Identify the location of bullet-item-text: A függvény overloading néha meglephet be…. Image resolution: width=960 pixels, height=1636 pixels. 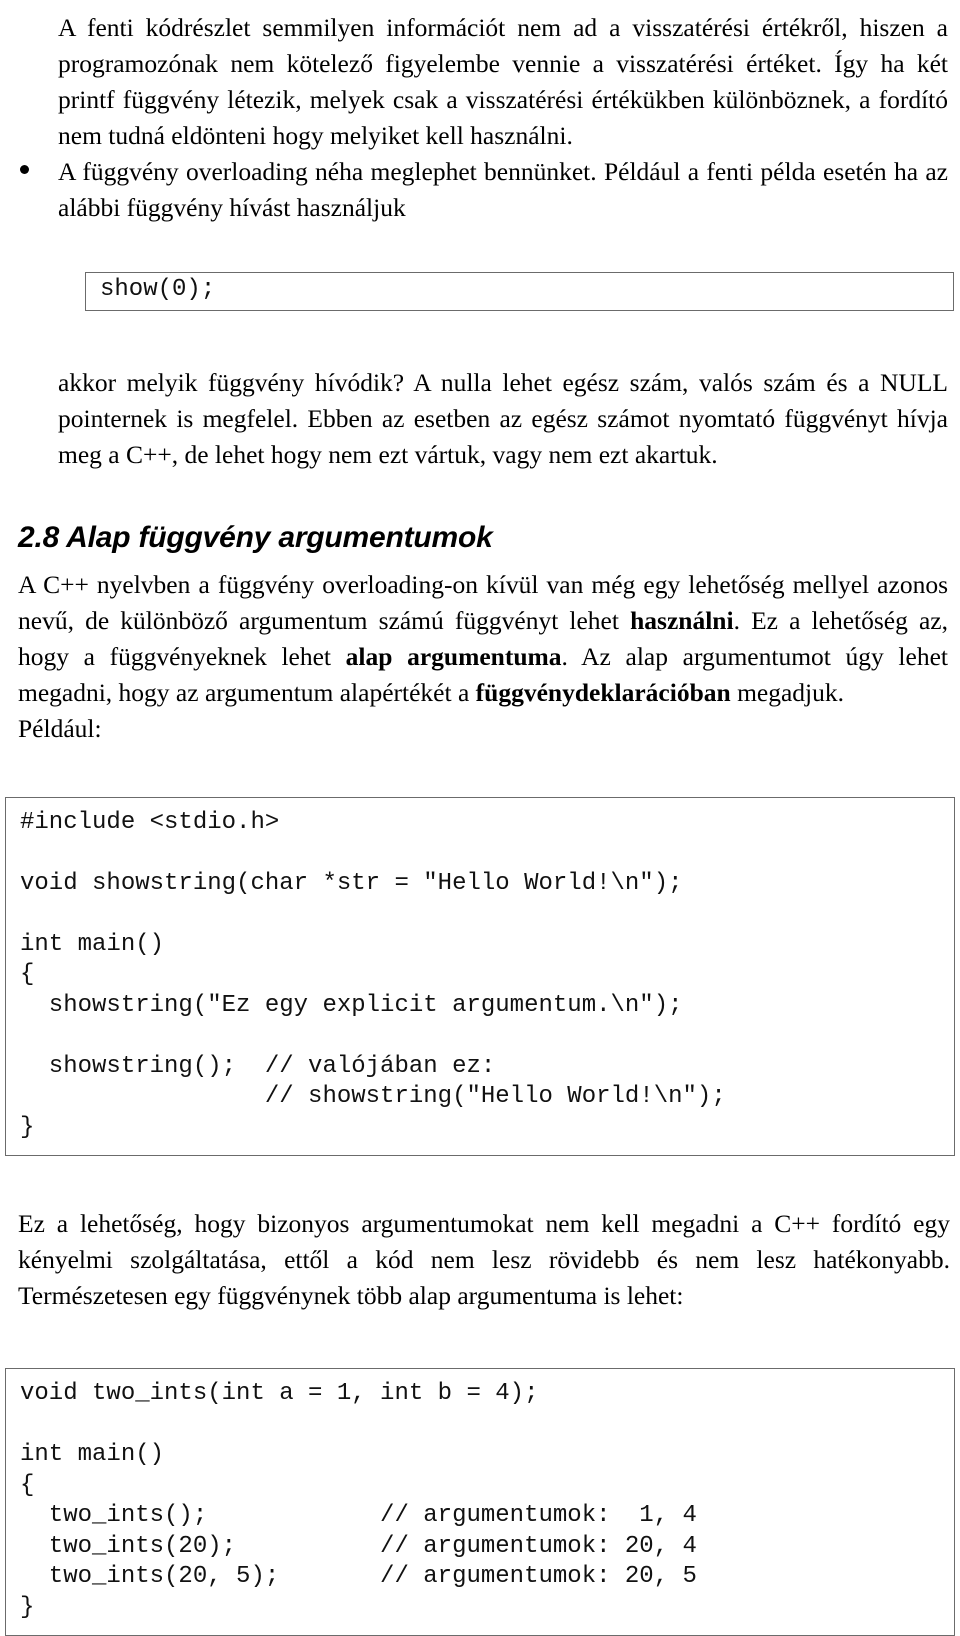
(503, 189).